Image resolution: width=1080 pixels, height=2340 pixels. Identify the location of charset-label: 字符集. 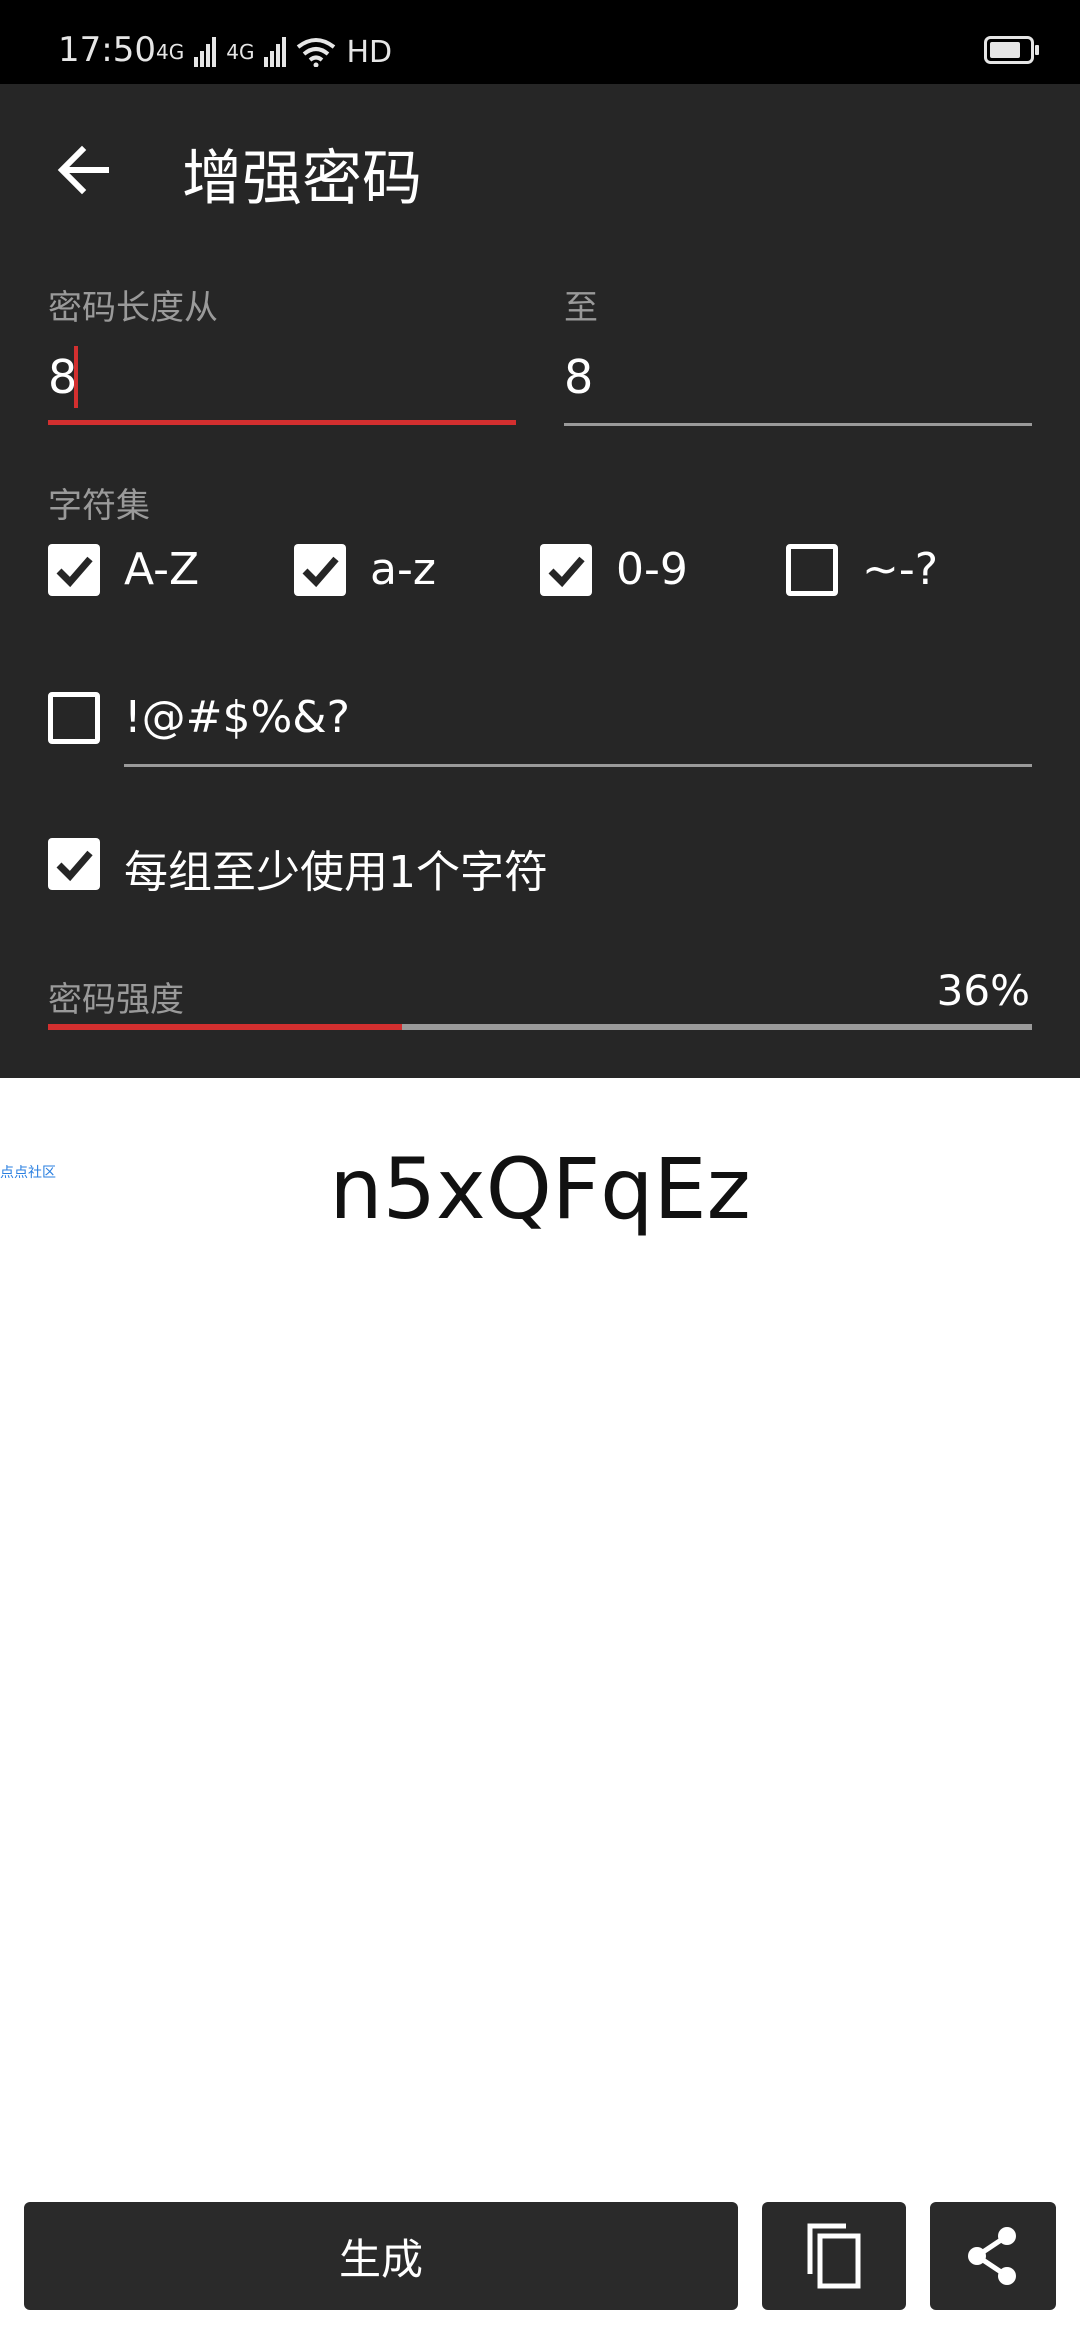
(99, 506).